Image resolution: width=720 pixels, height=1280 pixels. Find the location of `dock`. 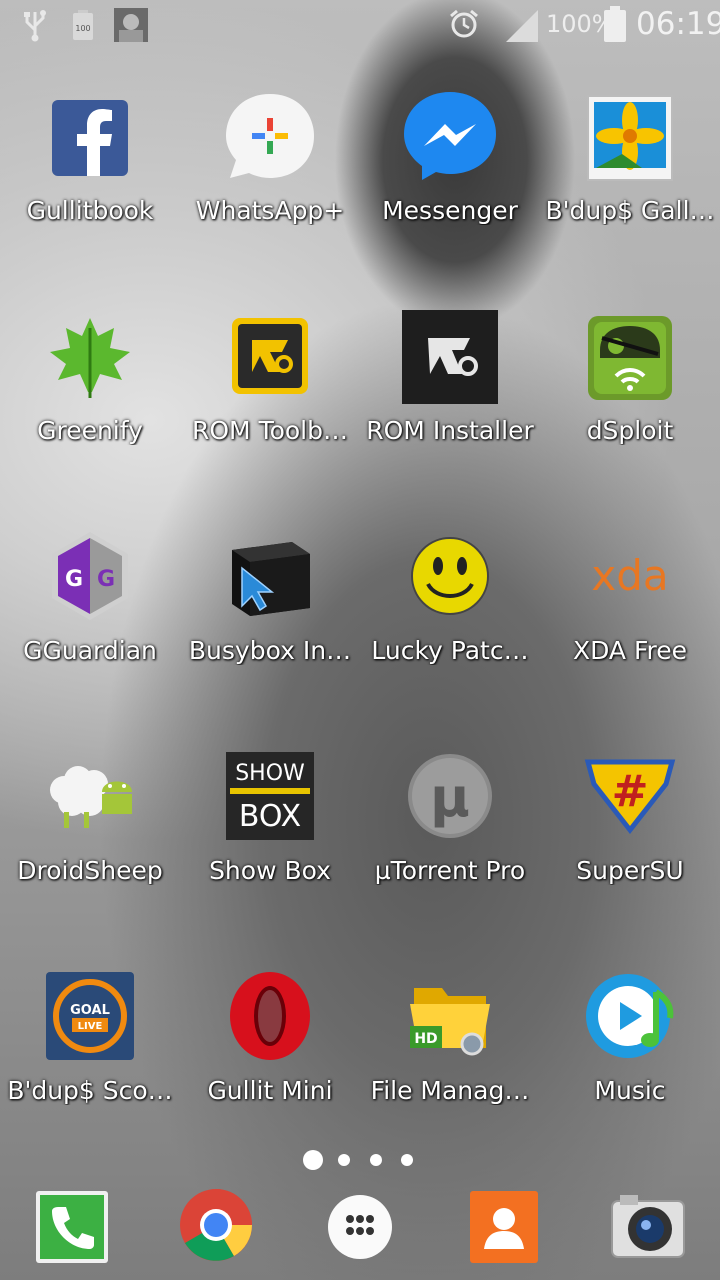

dock is located at coordinates (360, 1225).